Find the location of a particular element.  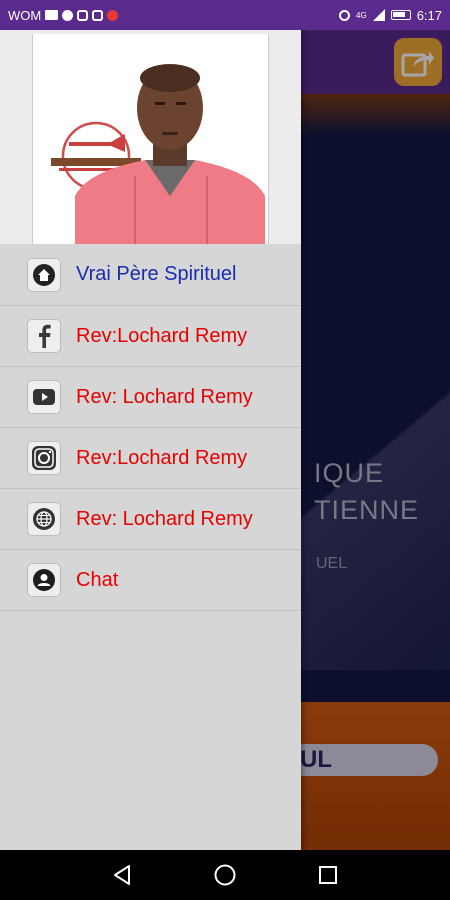

recents-icon is located at coordinates (328, 875).